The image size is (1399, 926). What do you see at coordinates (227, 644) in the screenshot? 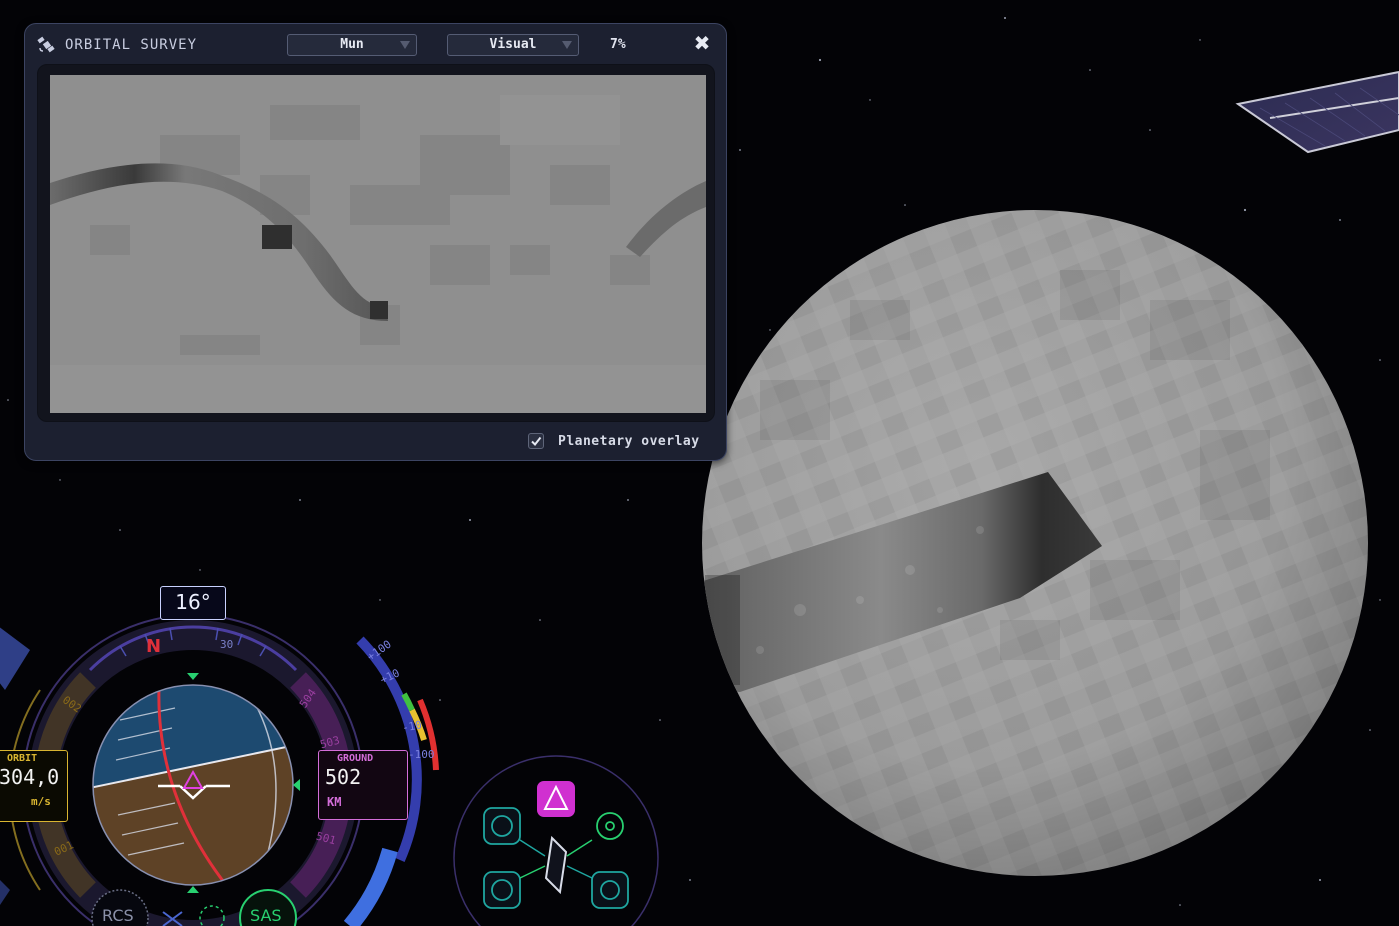
I see `compass-tick: 30` at bounding box center [227, 644].